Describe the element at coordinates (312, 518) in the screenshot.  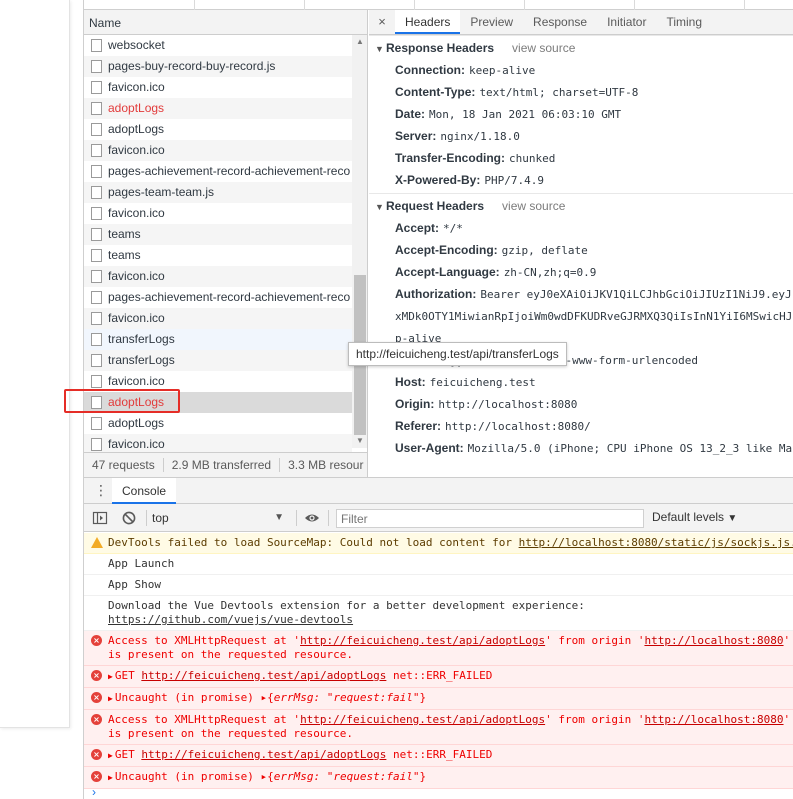
I see `live-expression-eye-icon` at that location.